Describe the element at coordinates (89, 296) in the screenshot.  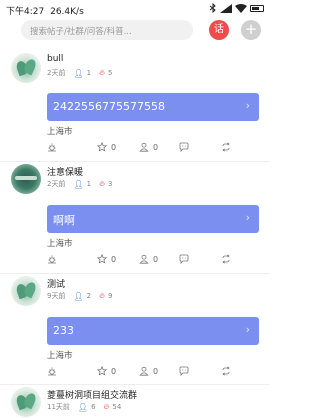
I see `people-count: 2` at that location.